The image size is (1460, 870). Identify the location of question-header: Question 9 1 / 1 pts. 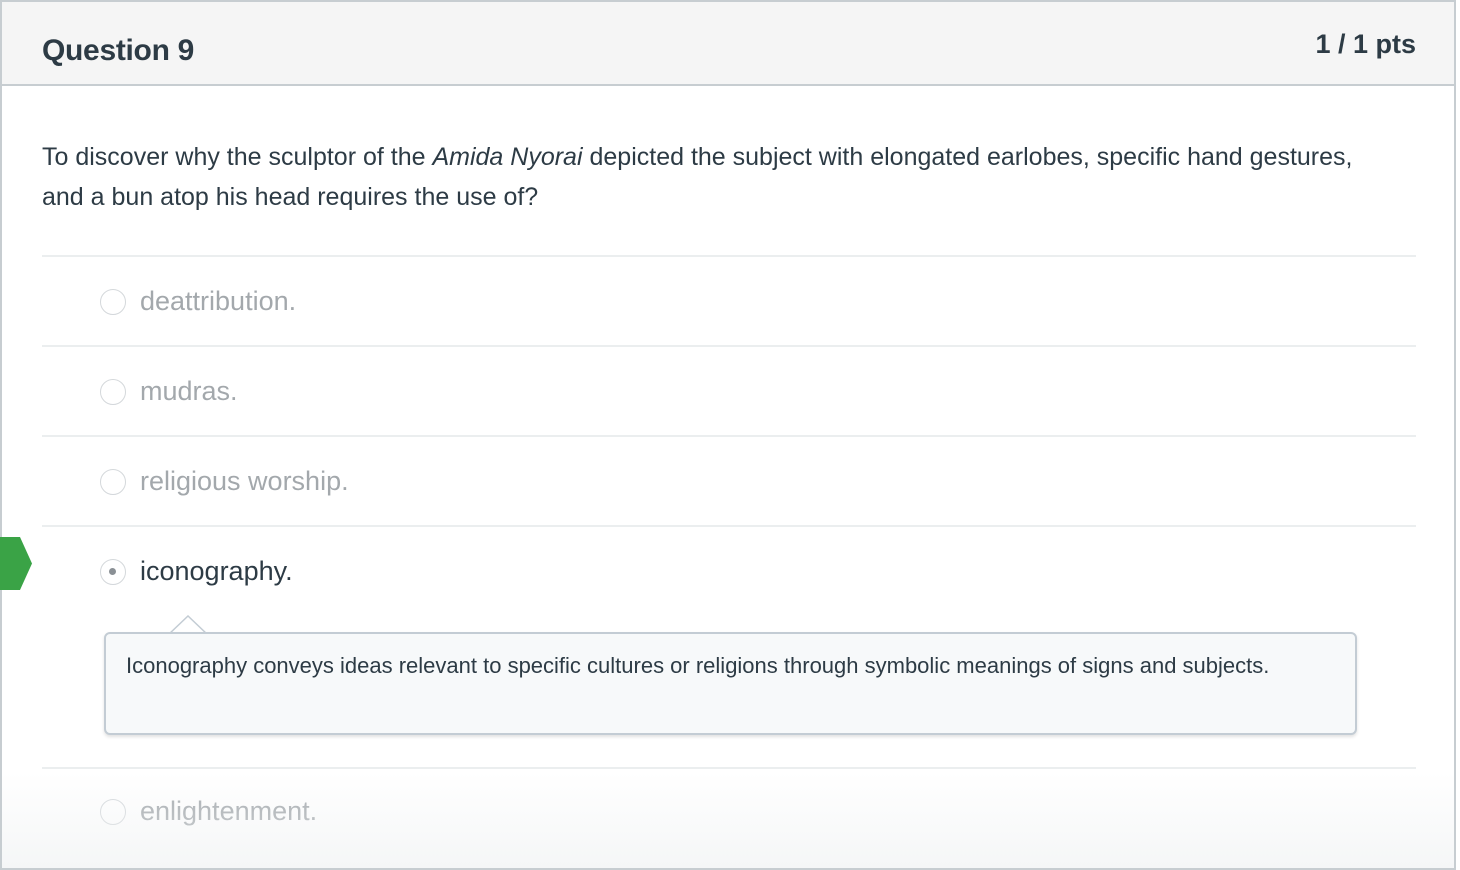
(728, 44).